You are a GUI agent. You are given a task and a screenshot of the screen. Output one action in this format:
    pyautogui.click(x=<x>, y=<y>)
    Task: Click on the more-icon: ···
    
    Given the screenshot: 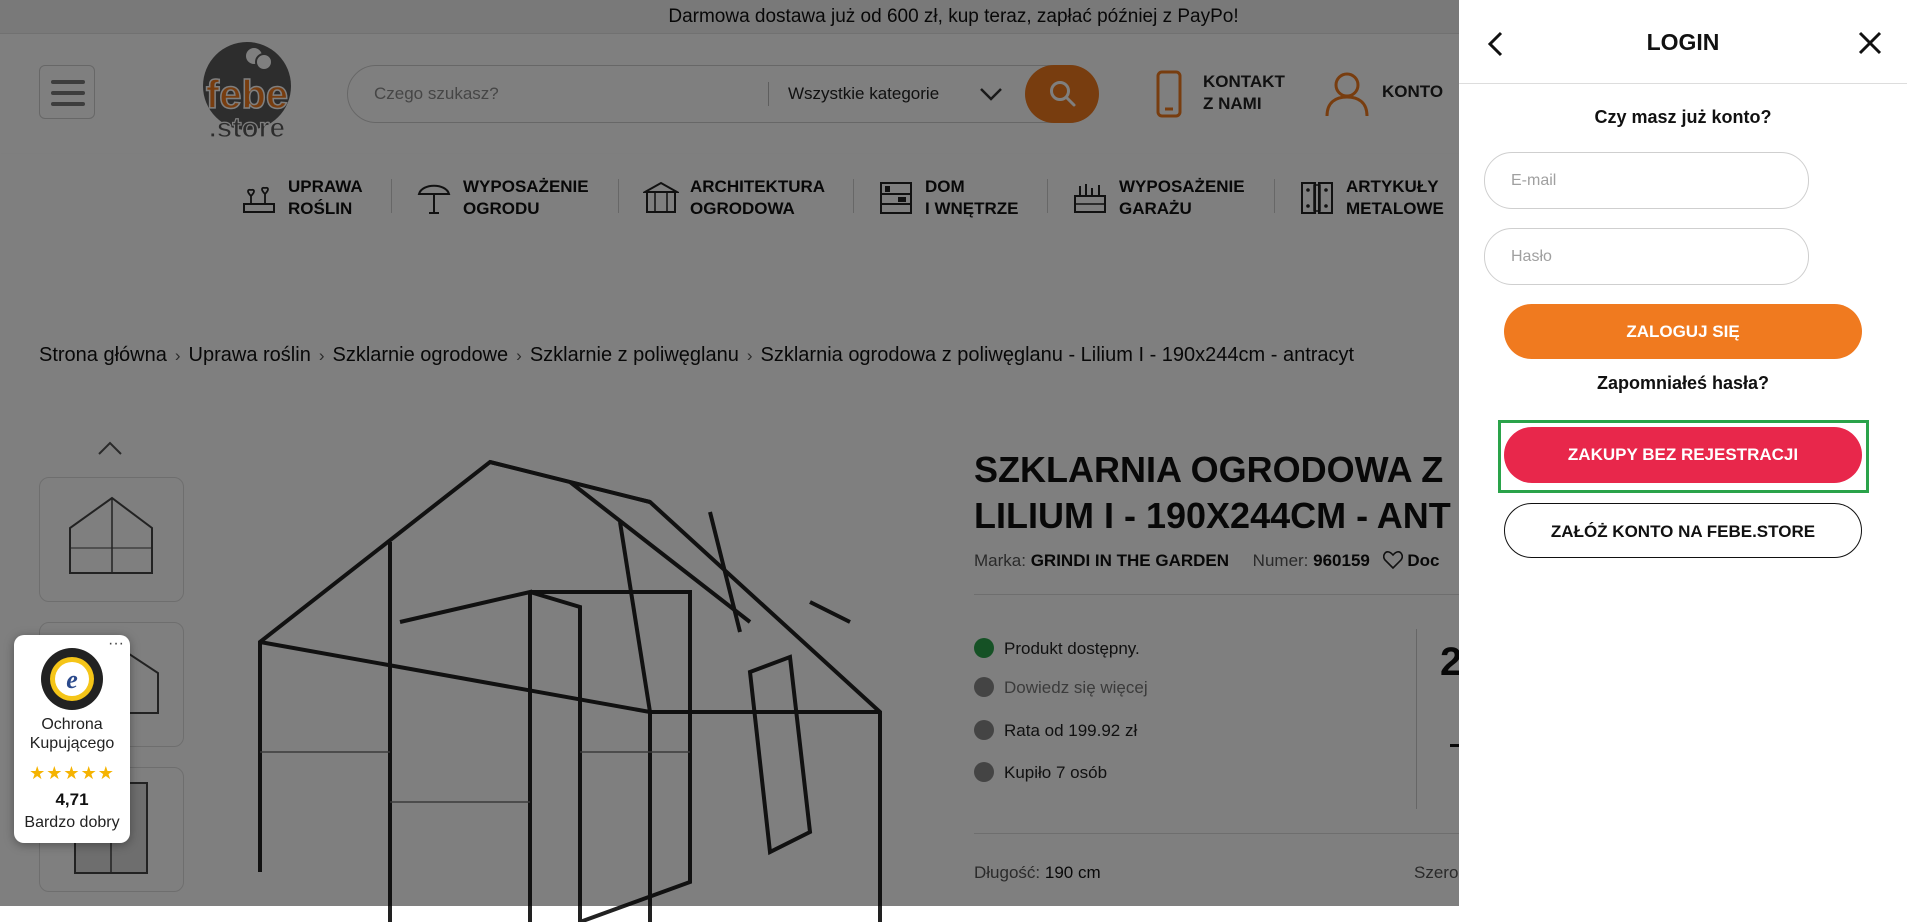 What is the action you would take?
    pyautogui.click(x=116, y=644)
    